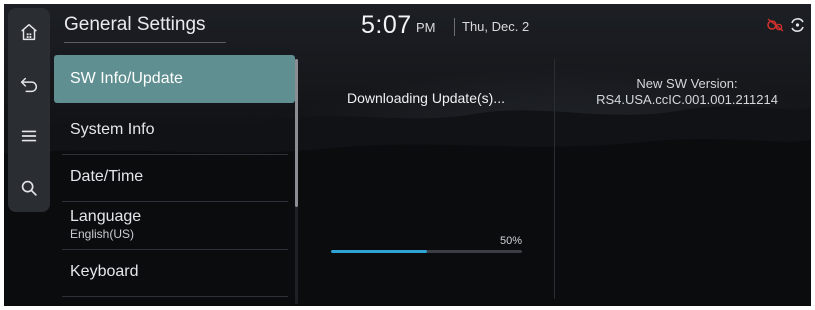 Image resolution: width=815 pixels, height=310 pixels. I want to click on menu-item-label: Keyboard, so click(104, 271).